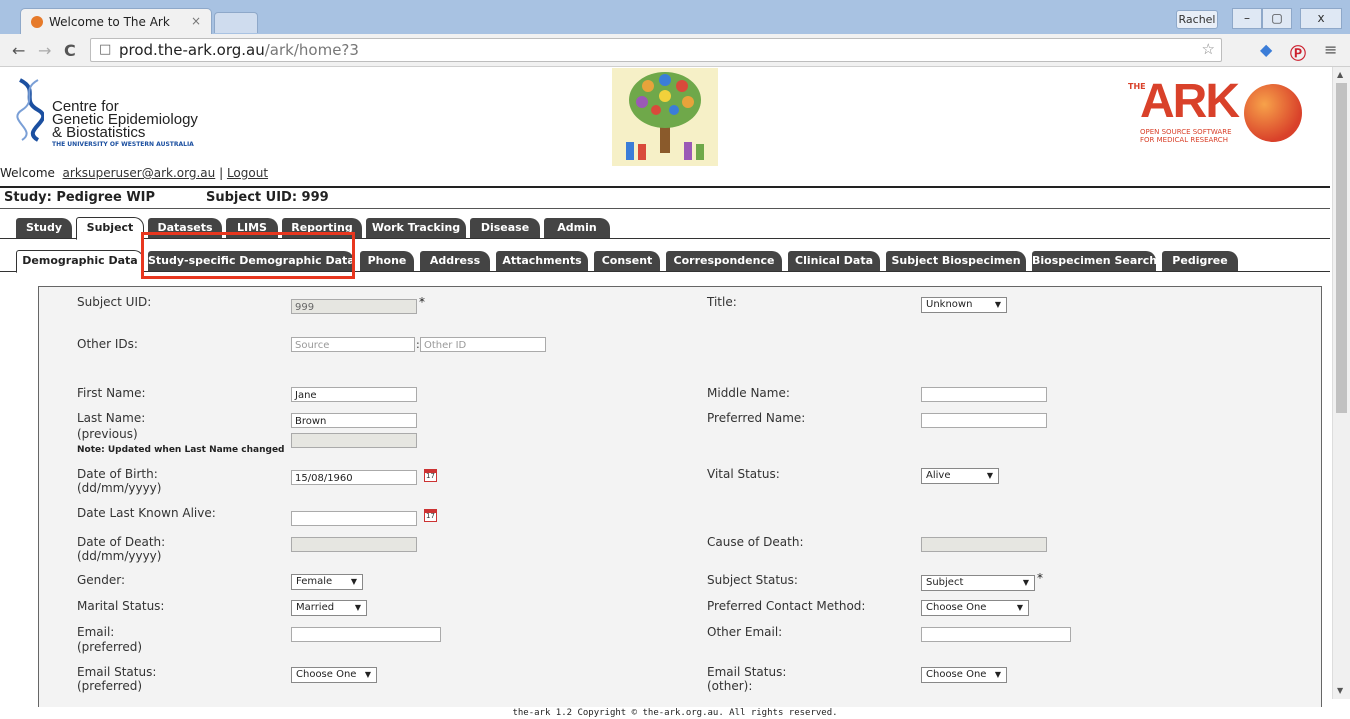 The image size is (1350, 719). I want to click on gender-label: Gender:, so click(101, 580).